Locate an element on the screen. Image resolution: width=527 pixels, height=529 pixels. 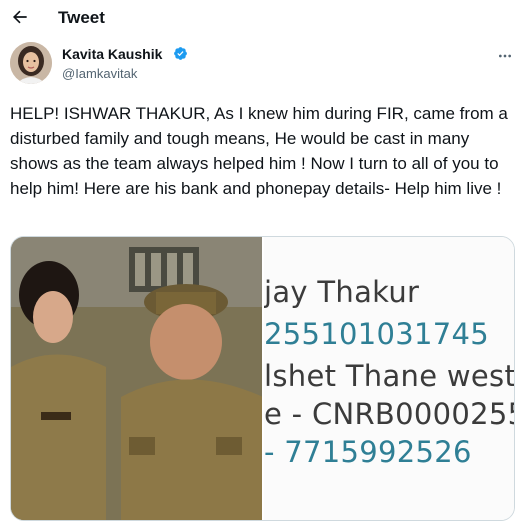
more-horizontal-icon is located at coordinates (505, 56).